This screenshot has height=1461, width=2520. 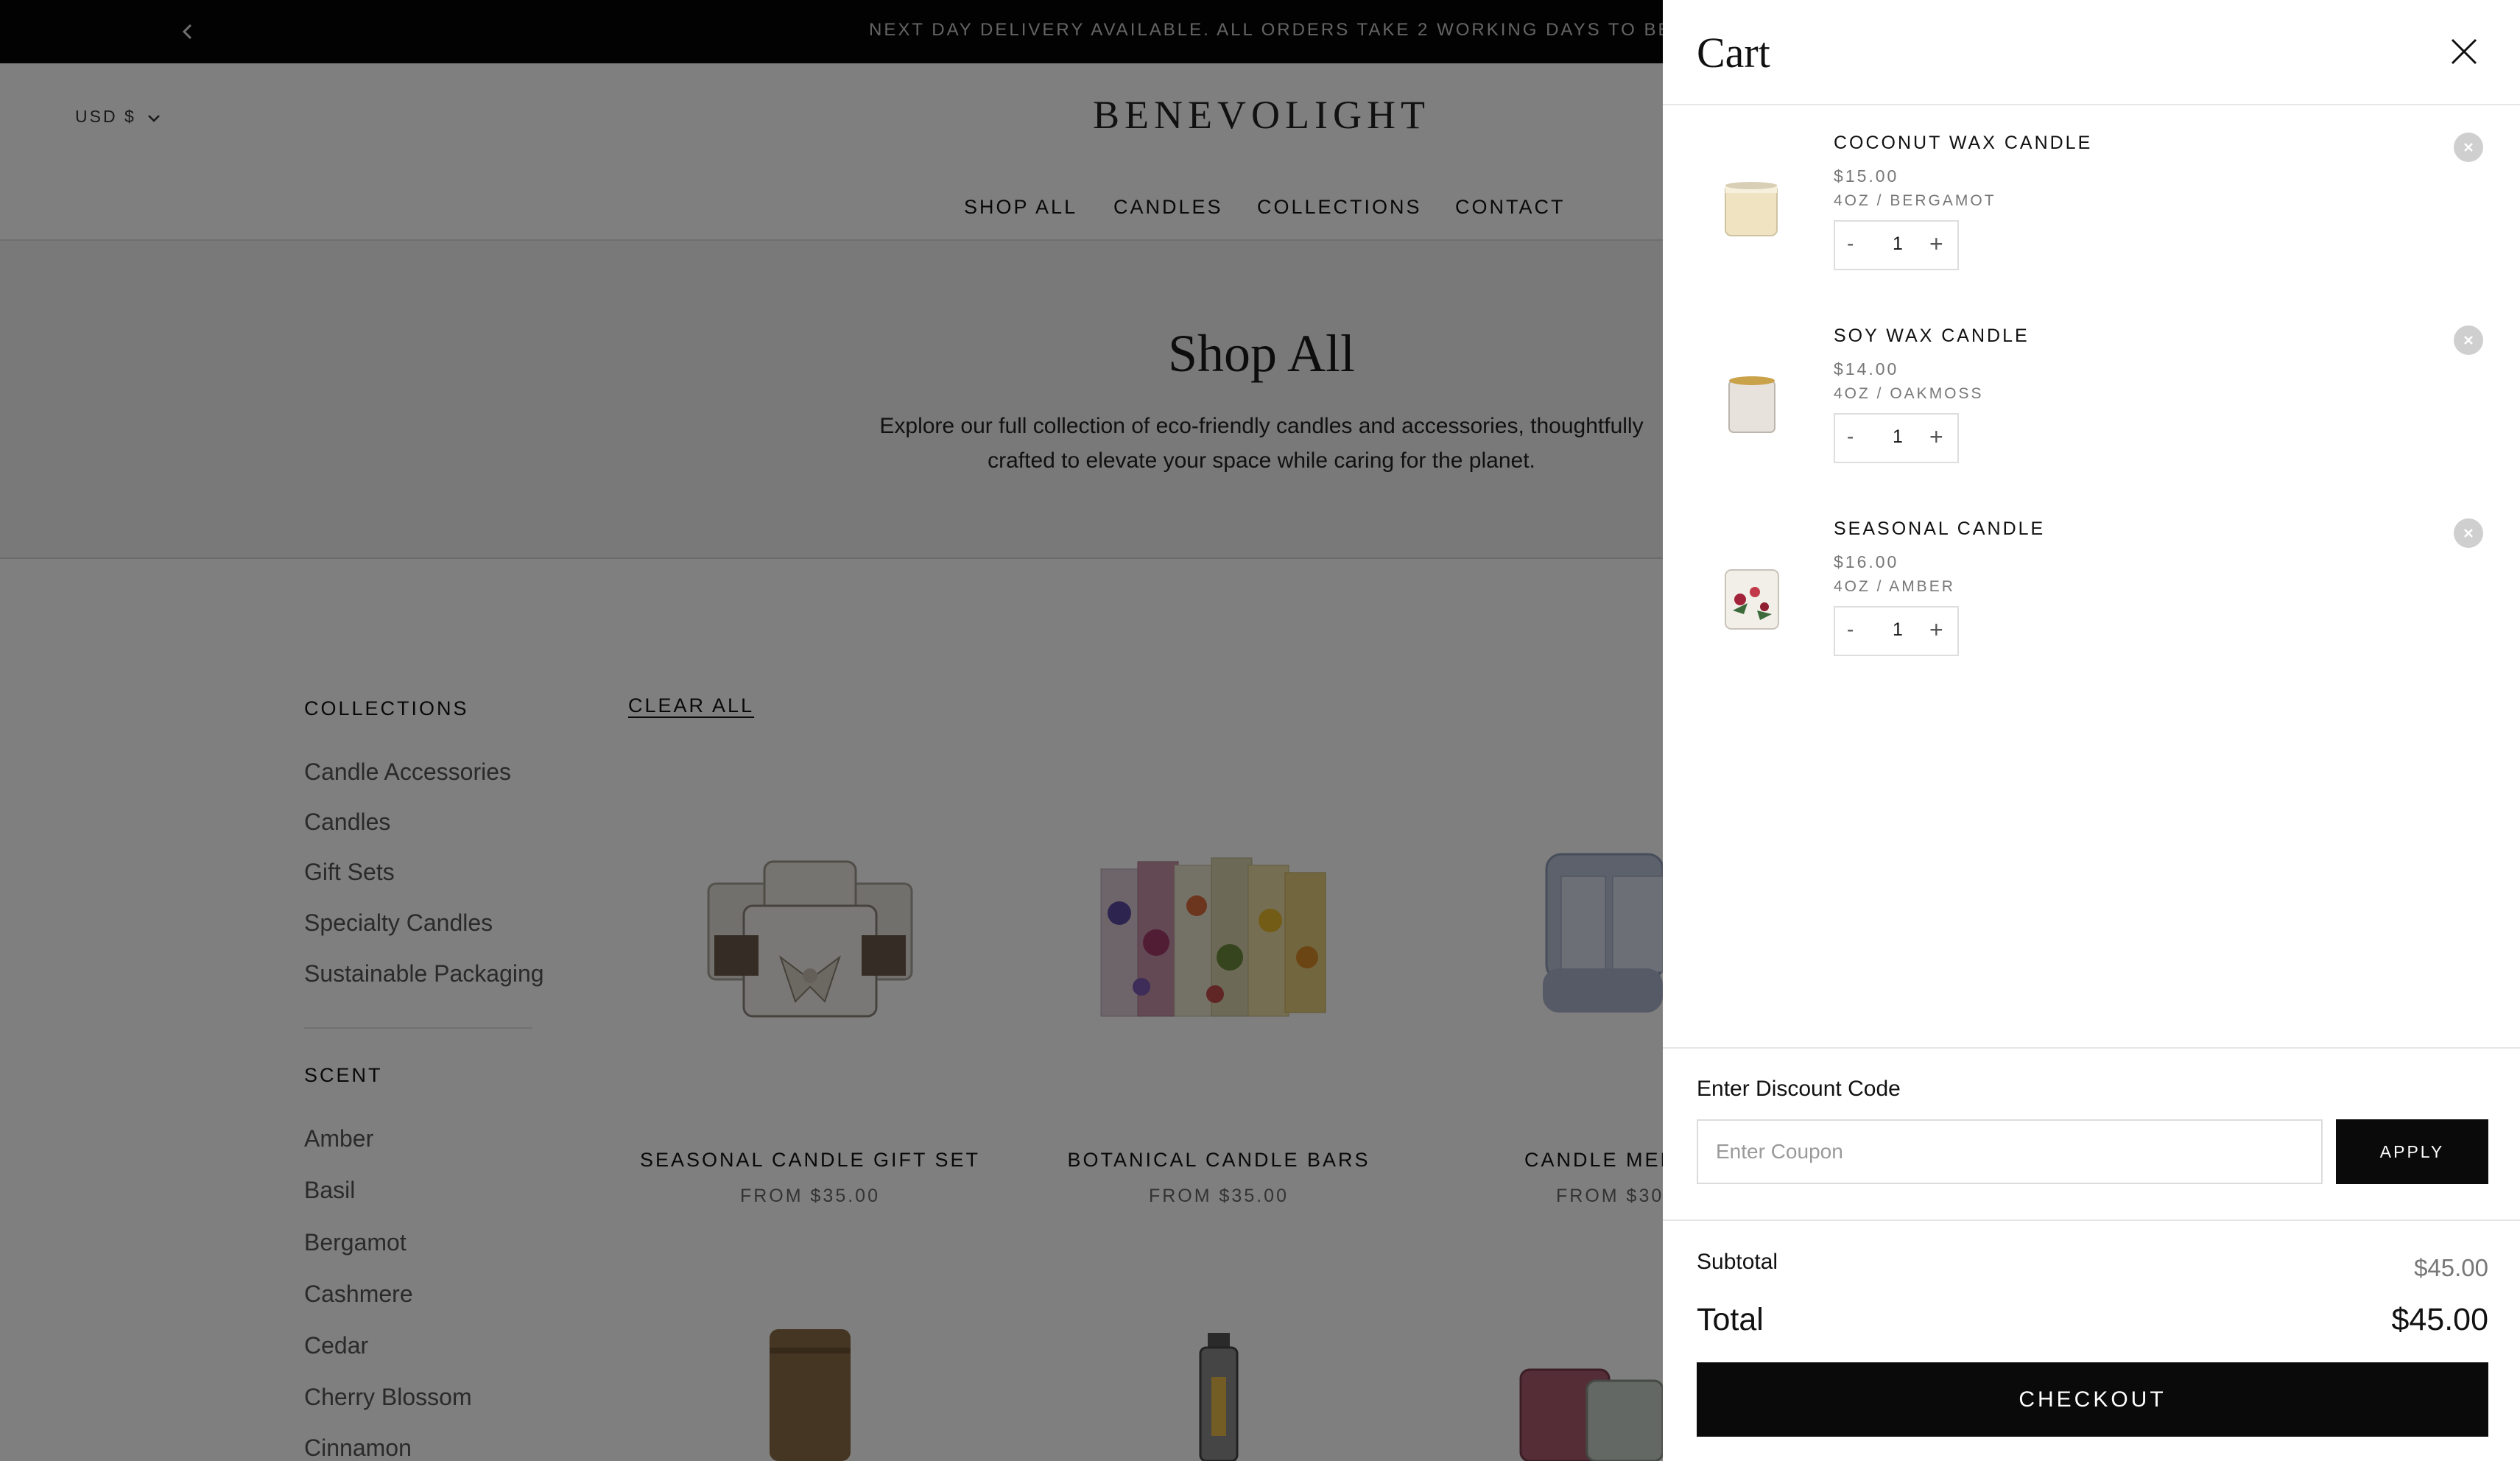 I want to click on cart-title: Cart, so click(x=1734, y=53).